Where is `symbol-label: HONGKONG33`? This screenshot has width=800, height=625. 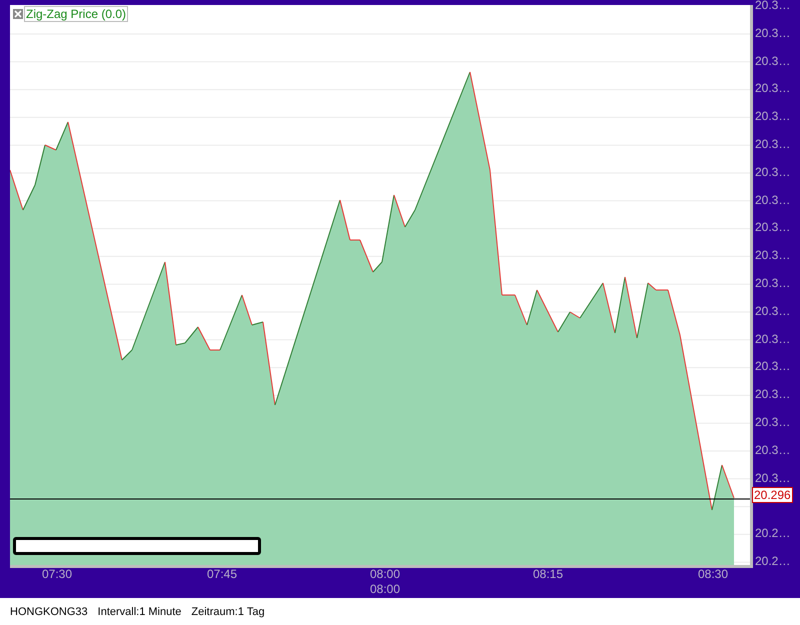 symbol-label: HONGKONG33 is located at coordinates (49, 612).